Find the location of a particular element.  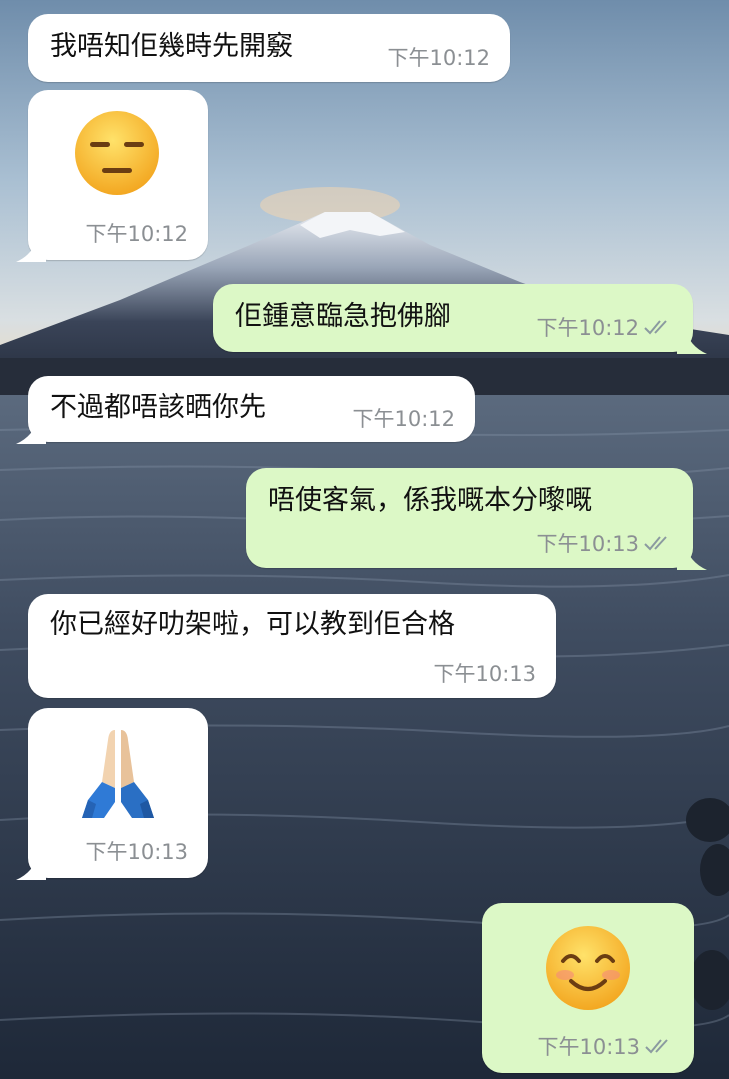

message-bubble-incoming-emoji: 下午10:12 is located at coordinates (112, 176).